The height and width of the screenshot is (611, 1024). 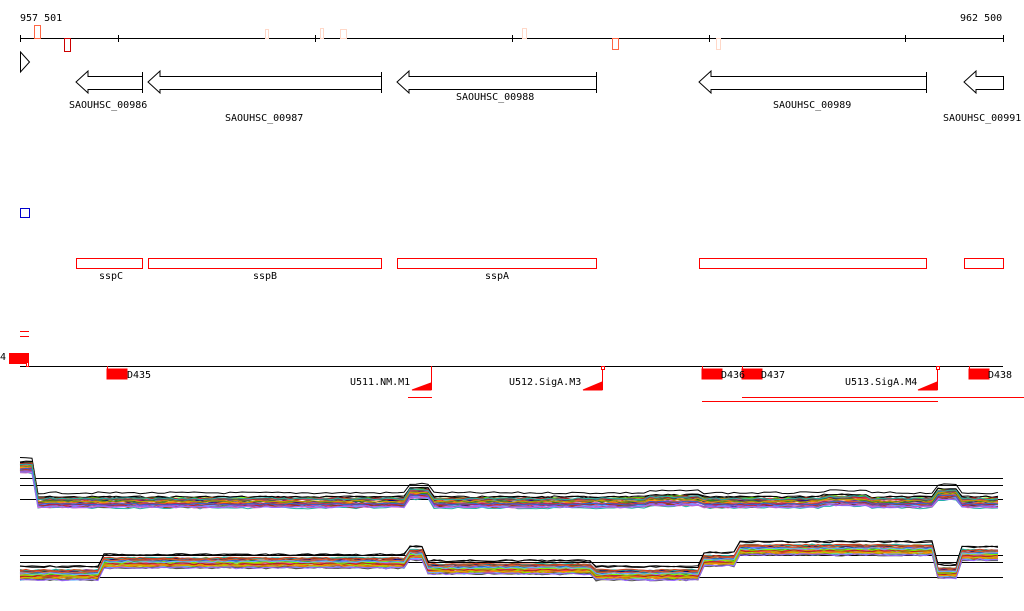 What do you see at coordinates (773, 375) in the screenshot?
I see `segment-label: D437` at bounding box center [773, 375].